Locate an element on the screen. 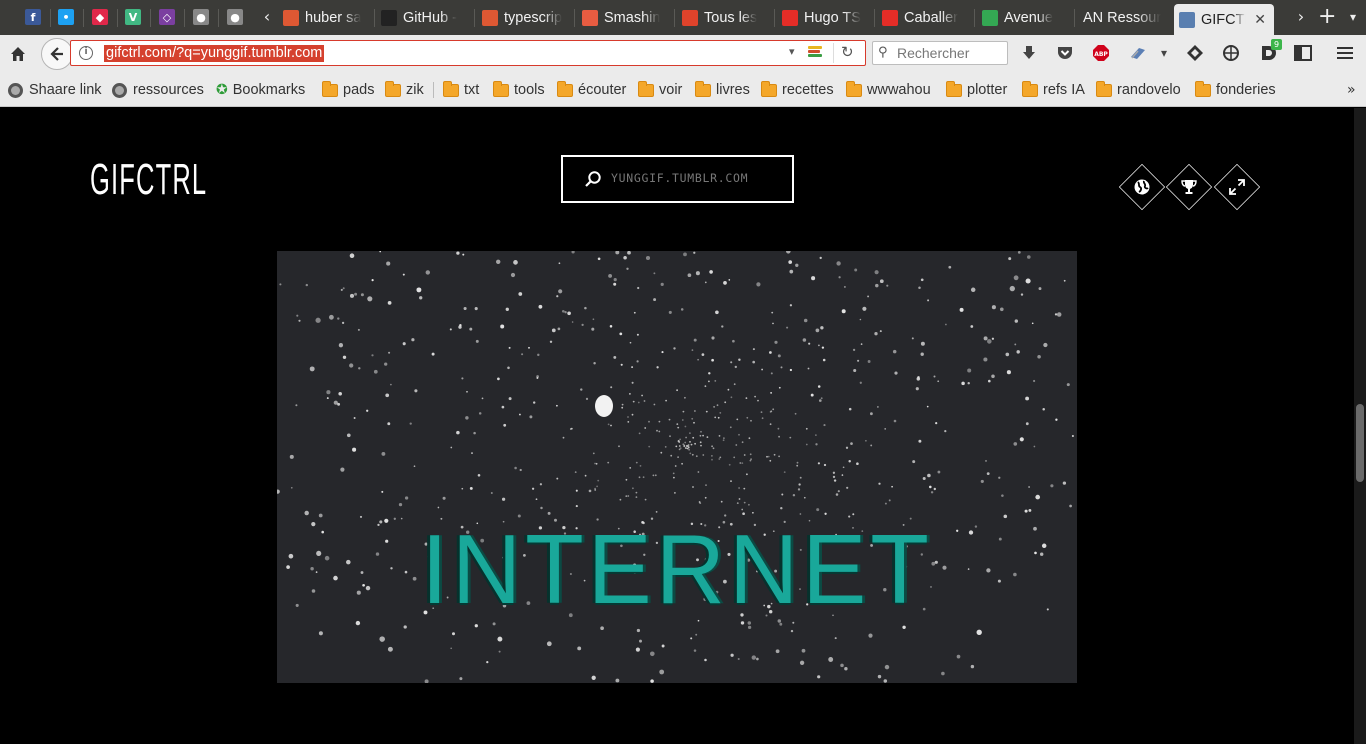 The image size is (1366, 744). reload-icon: ↻ is located at coordinates (847, 52).